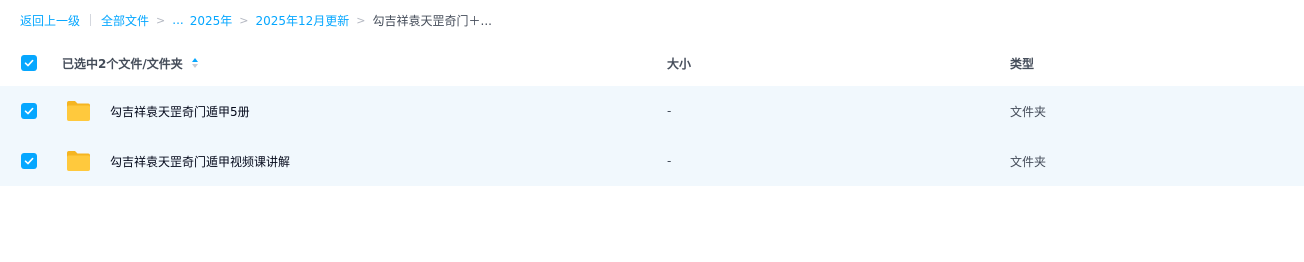 The height and width of the screenshot is (262, 1304). Describe the element at coordinates (679, 63) in the screenshot. I see `size-column-header: 大小` at that location.